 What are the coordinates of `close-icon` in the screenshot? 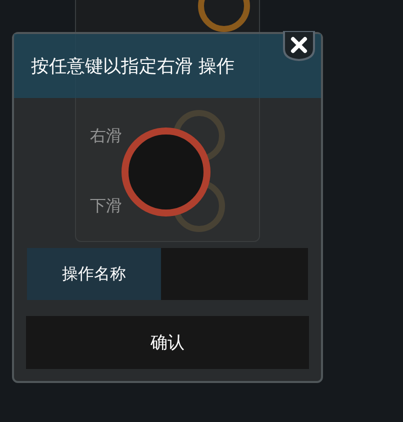 It's located at (299, 46).